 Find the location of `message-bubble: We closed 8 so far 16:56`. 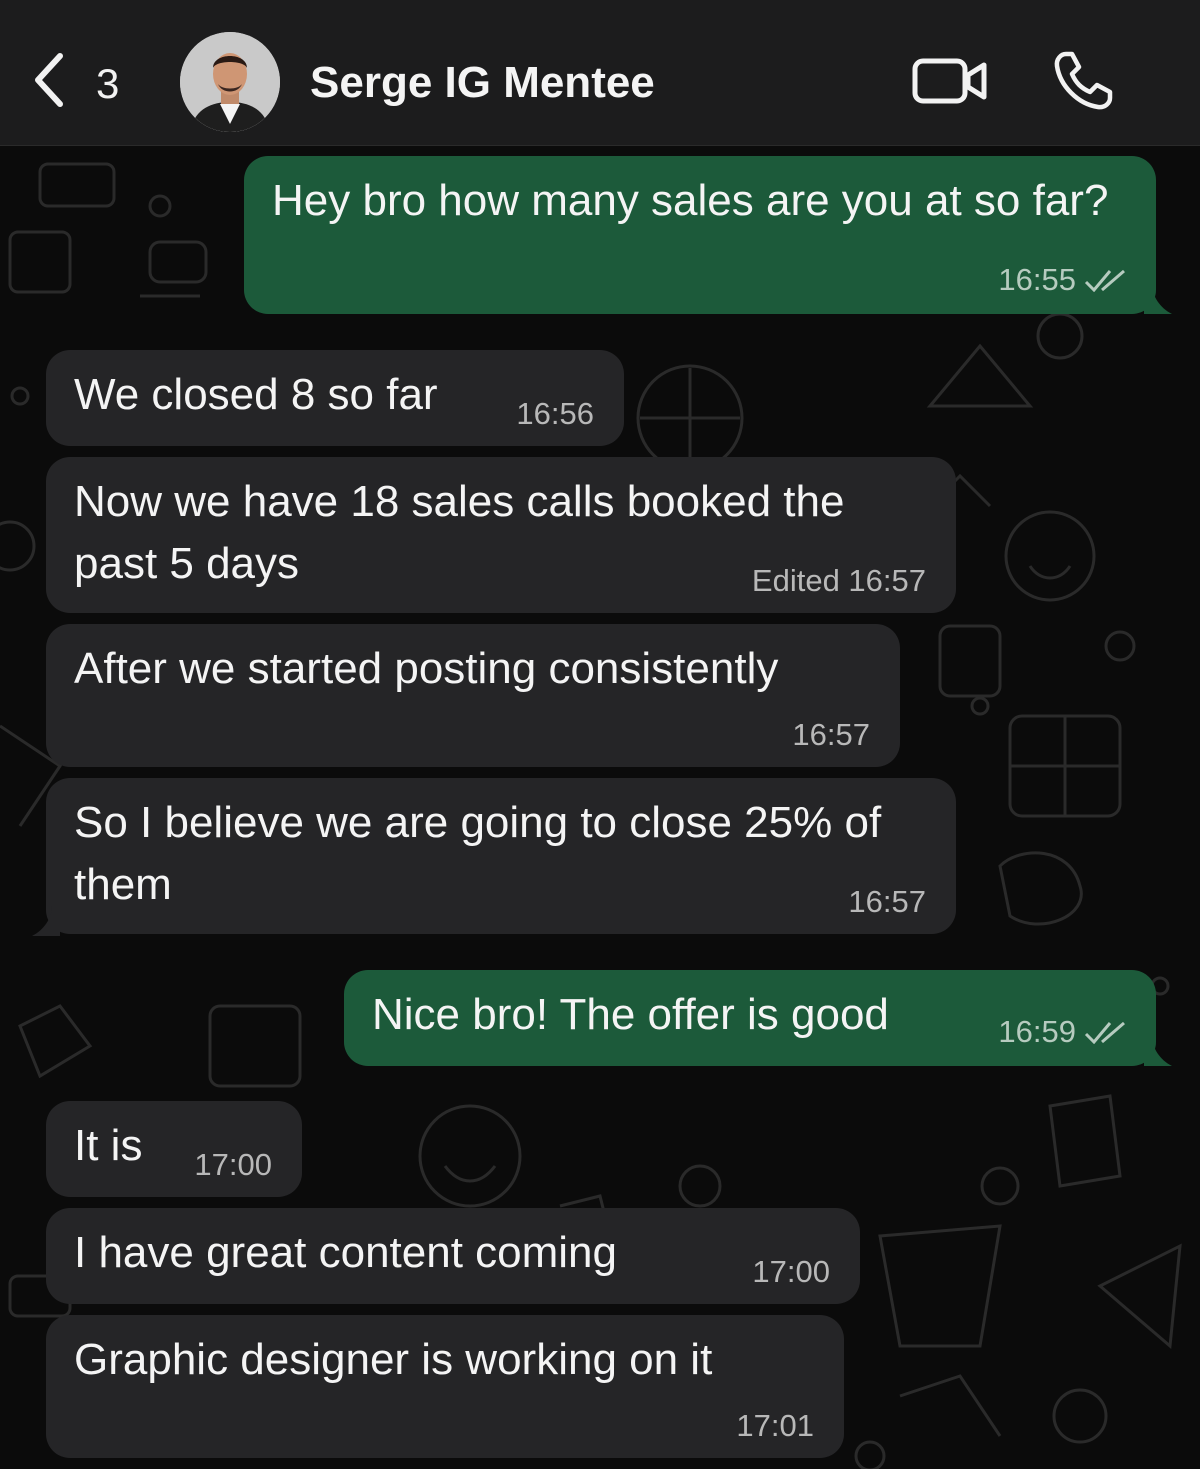

message-bubble: We closed 8 so far 16:56 is located at coordinates (335, 398).